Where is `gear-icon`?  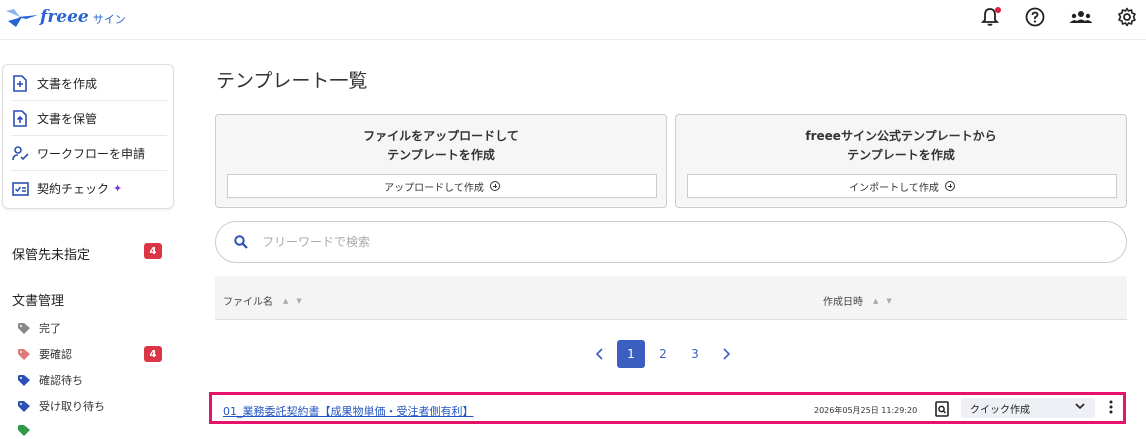 gear-icon is located at coordinates (1127, 17).